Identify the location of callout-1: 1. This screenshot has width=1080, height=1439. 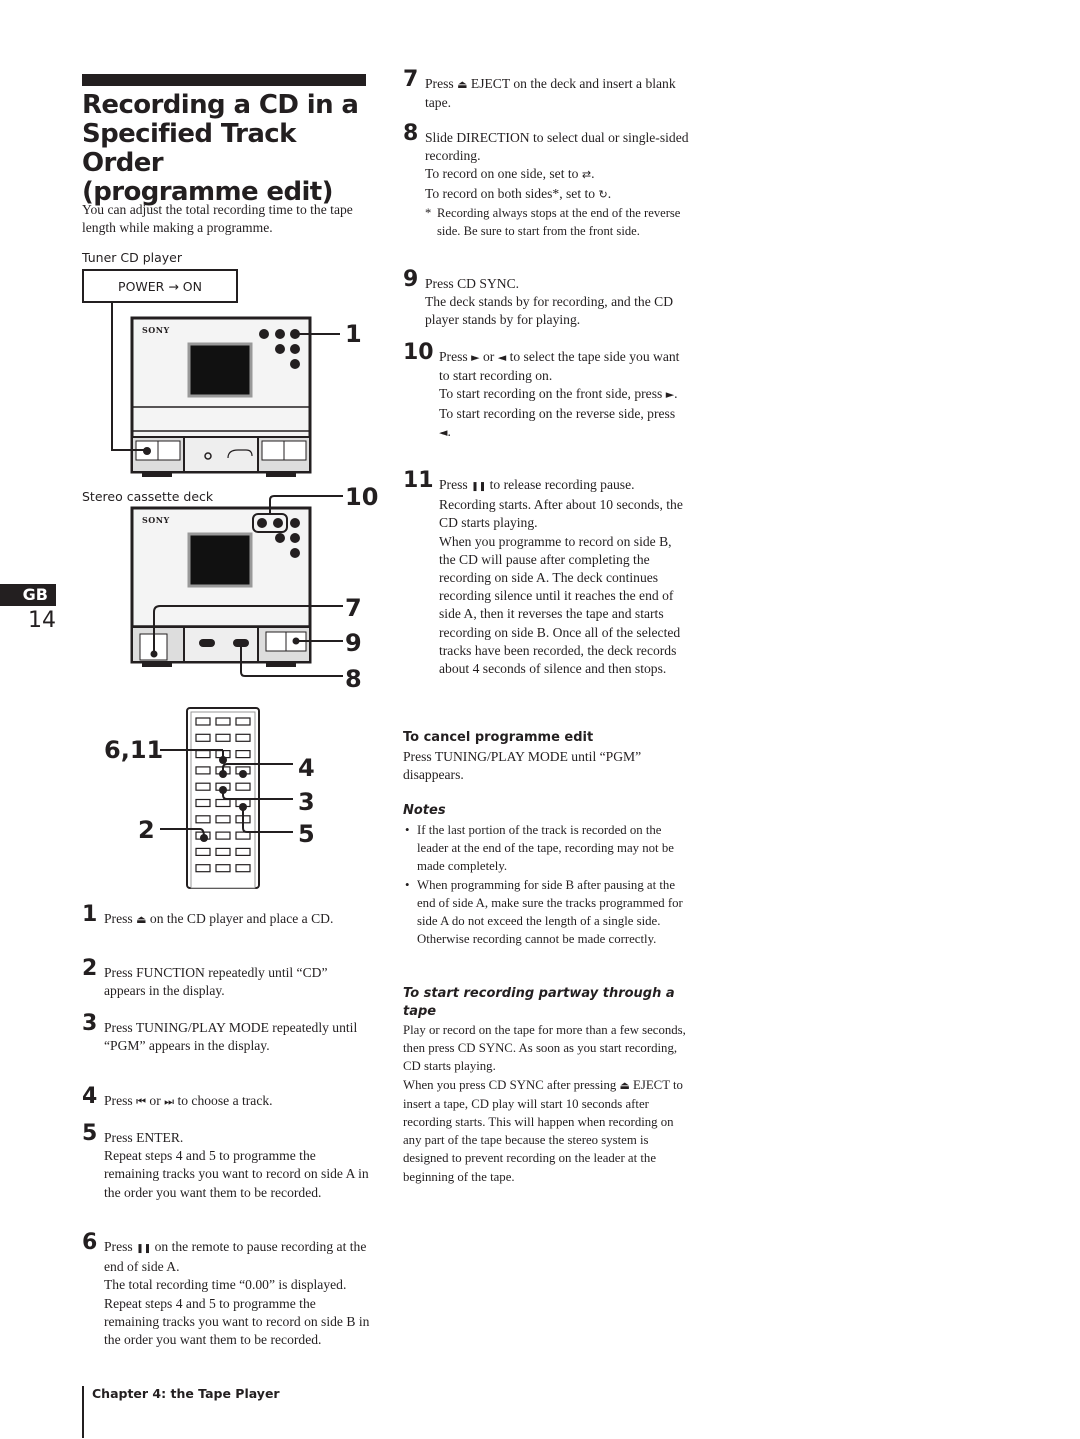
(353, 334).